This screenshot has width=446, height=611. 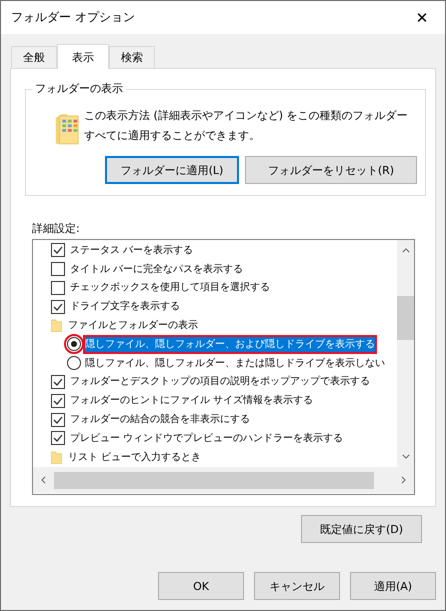 What do you see at coordinates (201, 586) in the screenshot?
I see `ok-button: OK` at bounding box center [201, 586].